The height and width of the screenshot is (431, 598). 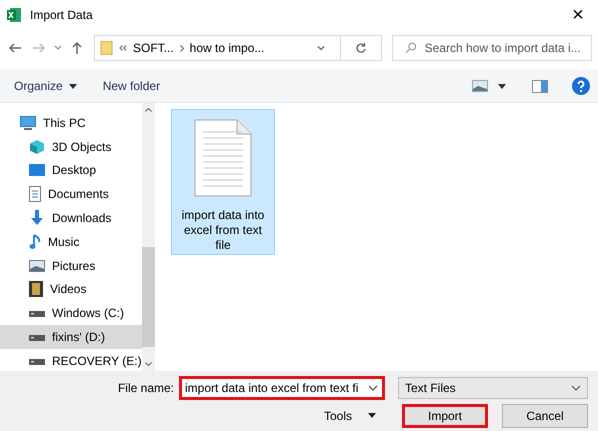 What do you see at coordinates (71, 123) in the screenshot?
I see `sidebar-item: This PC` at bounding box center [71, 123].